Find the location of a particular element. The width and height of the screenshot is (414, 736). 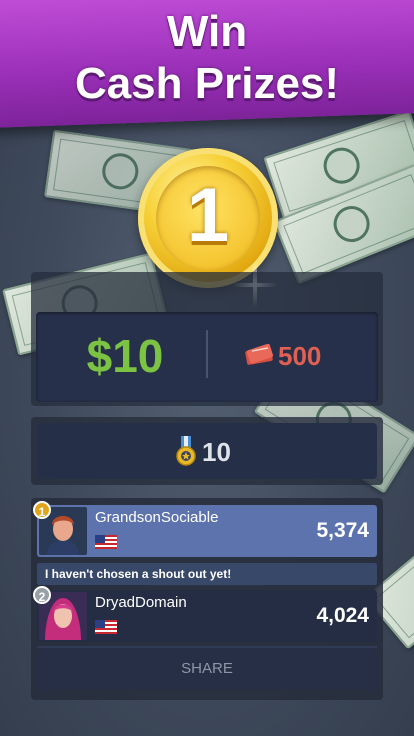

prize-amount: $10 is located at coordinates (125, 356).